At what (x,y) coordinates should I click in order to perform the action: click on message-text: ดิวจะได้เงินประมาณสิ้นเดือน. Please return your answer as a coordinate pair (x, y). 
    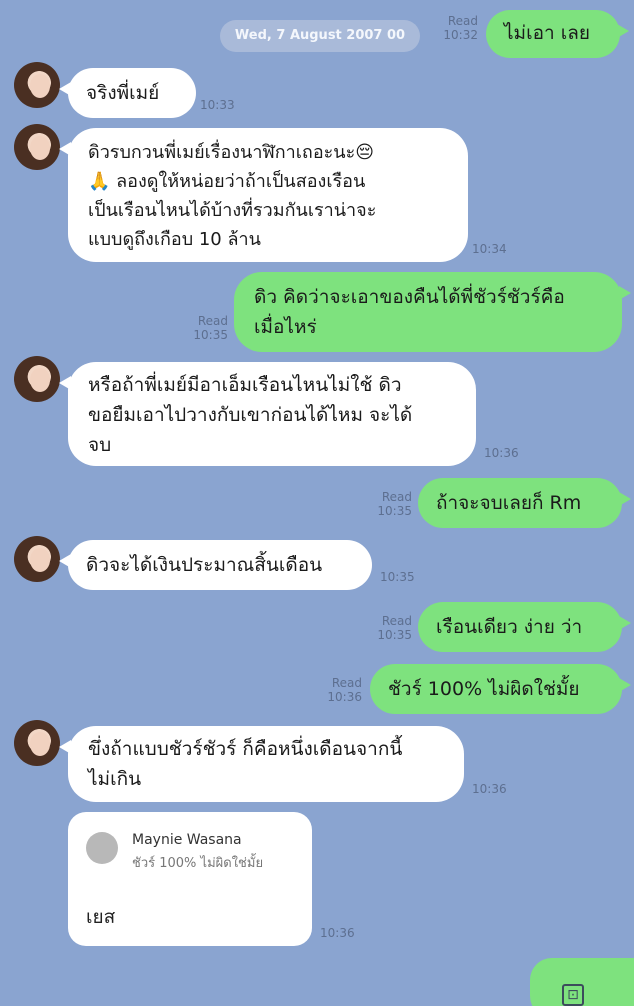
    Looking at the image, I should click on (204, 565).